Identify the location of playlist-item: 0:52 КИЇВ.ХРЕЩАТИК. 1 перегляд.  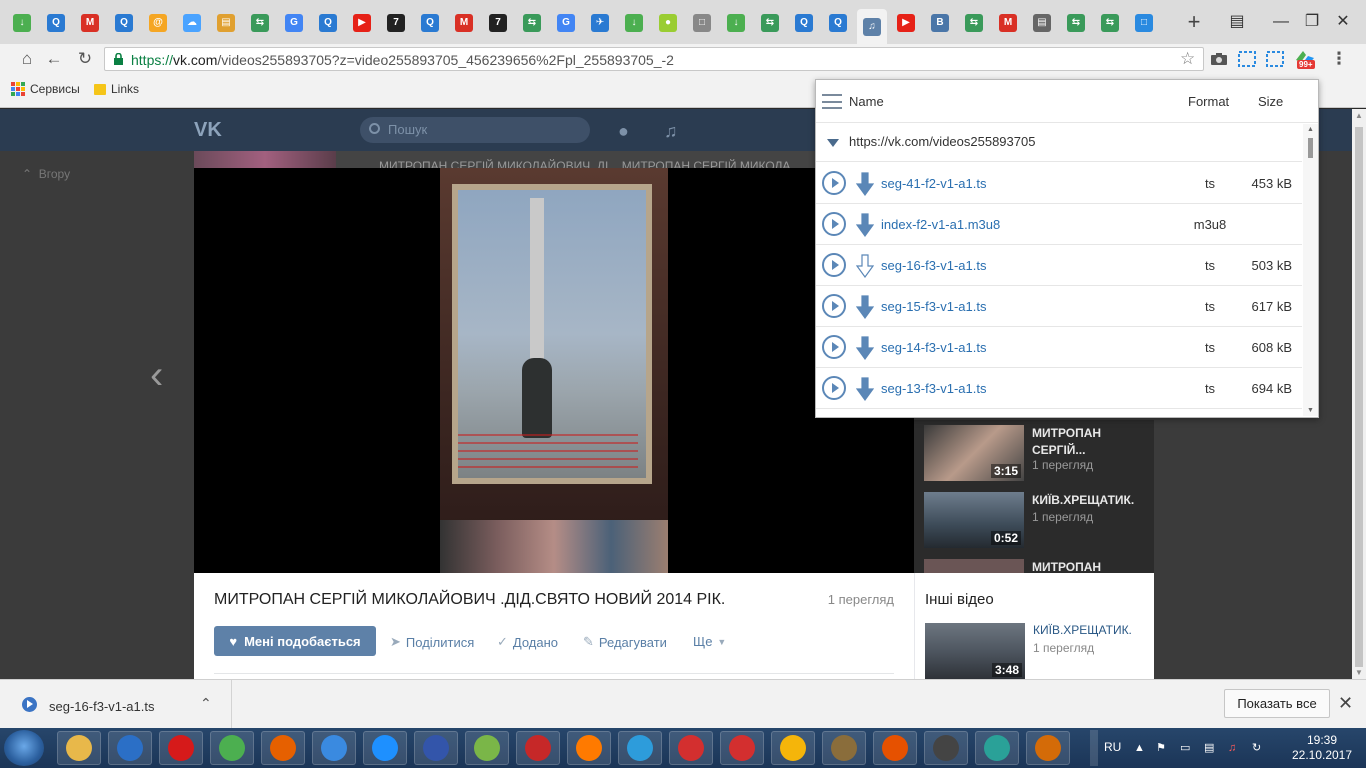
(1034, 521).